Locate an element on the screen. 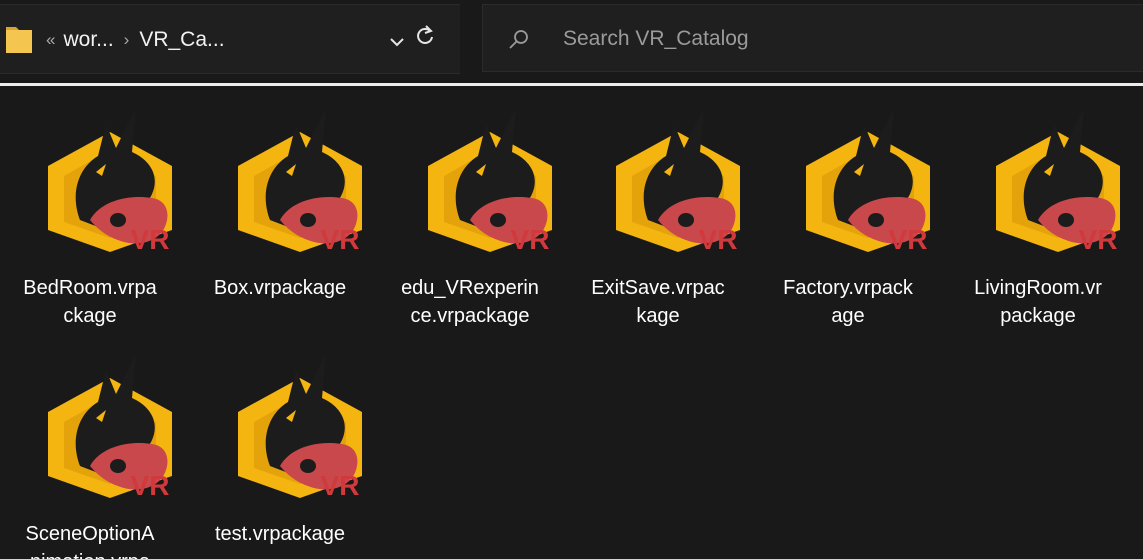 The image size is (1143, 559). file-name: ExitSave.vrpac kage is located at coordinates (658, 302).